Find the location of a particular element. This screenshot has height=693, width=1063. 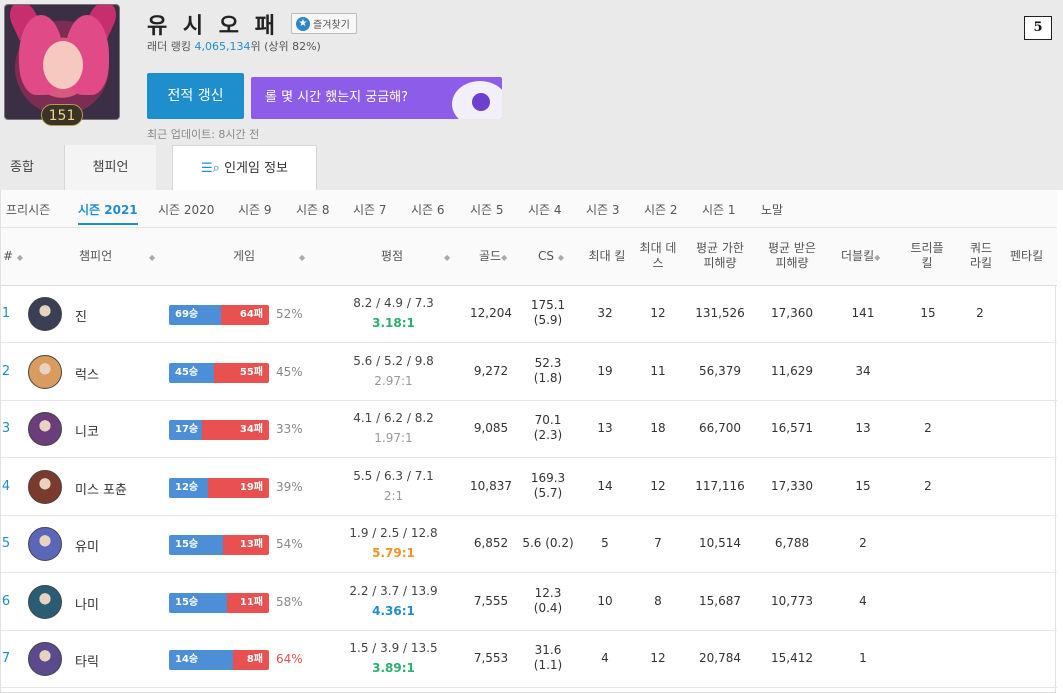

col-avg-dmg-dealt: 평균 가한 피해량 is located at coordinates (720, 256).